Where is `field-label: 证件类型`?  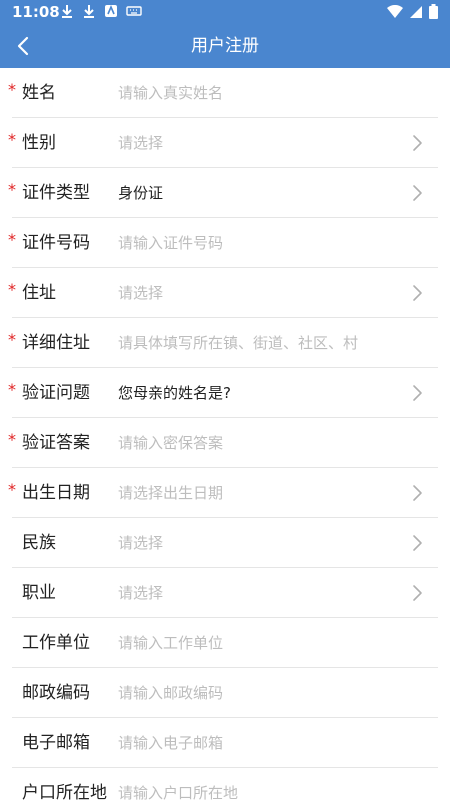
field-label: 证件类型 is located at coordinates (56, 193).